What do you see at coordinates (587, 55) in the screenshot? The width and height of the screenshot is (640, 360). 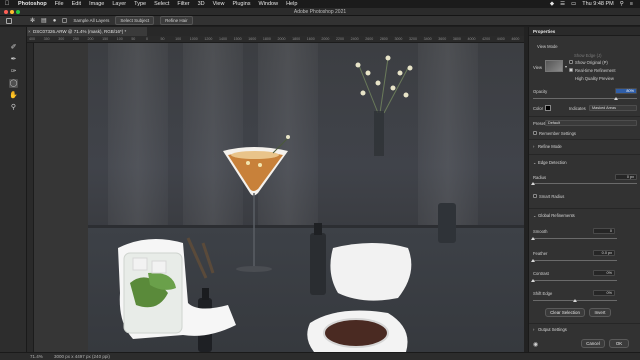 I see `show-edge-option: Show Edge (J)` at bounding box center [587, 55].